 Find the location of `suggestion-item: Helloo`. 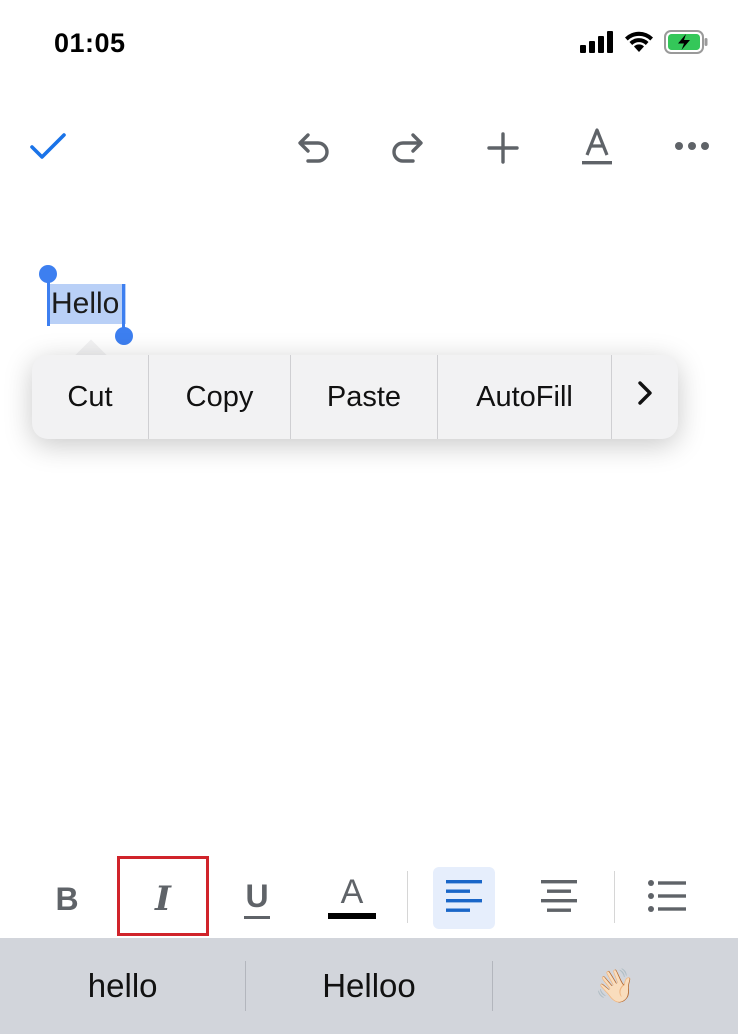

suggestion-item: Helloo is located at coordinates (368, 986).